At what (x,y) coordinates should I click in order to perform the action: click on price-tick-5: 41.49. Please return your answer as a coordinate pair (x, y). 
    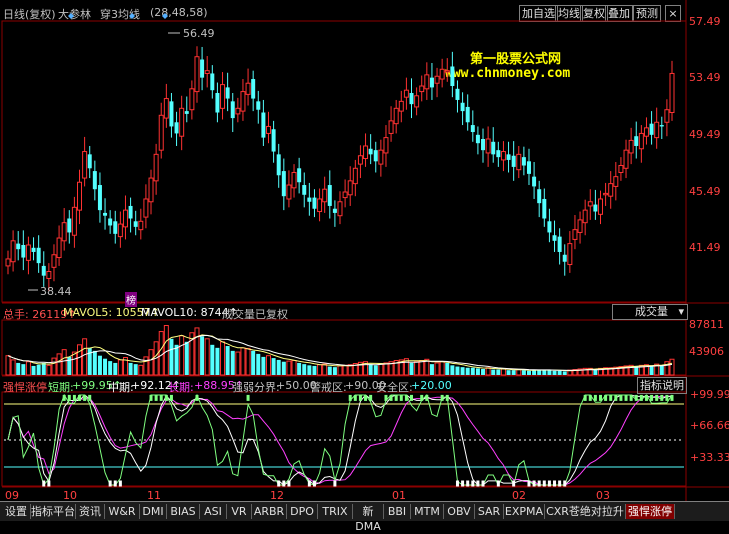
    Looking at the image, I should click on (705, 247).